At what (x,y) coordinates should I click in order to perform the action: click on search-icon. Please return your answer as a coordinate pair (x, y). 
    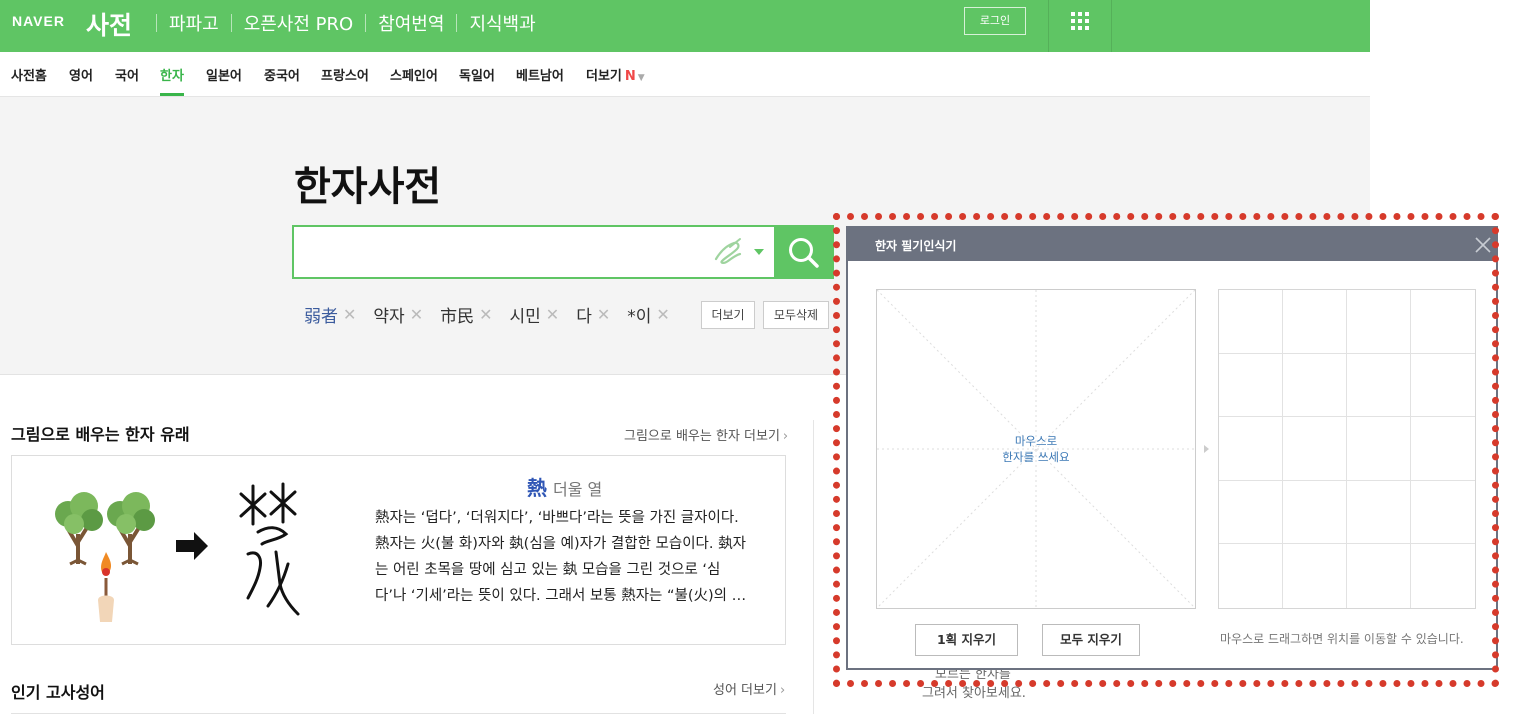
    Looking at the image, I should click on (804, 253).